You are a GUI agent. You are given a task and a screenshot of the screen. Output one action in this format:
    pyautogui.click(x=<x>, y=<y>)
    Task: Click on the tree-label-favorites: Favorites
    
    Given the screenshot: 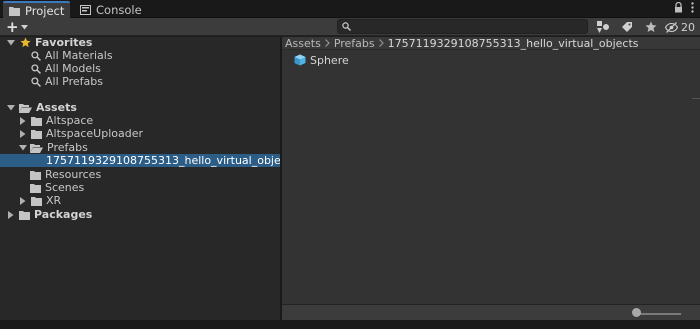 What is the action you would take?
    pyautogui.click(x=64, y=42)
    